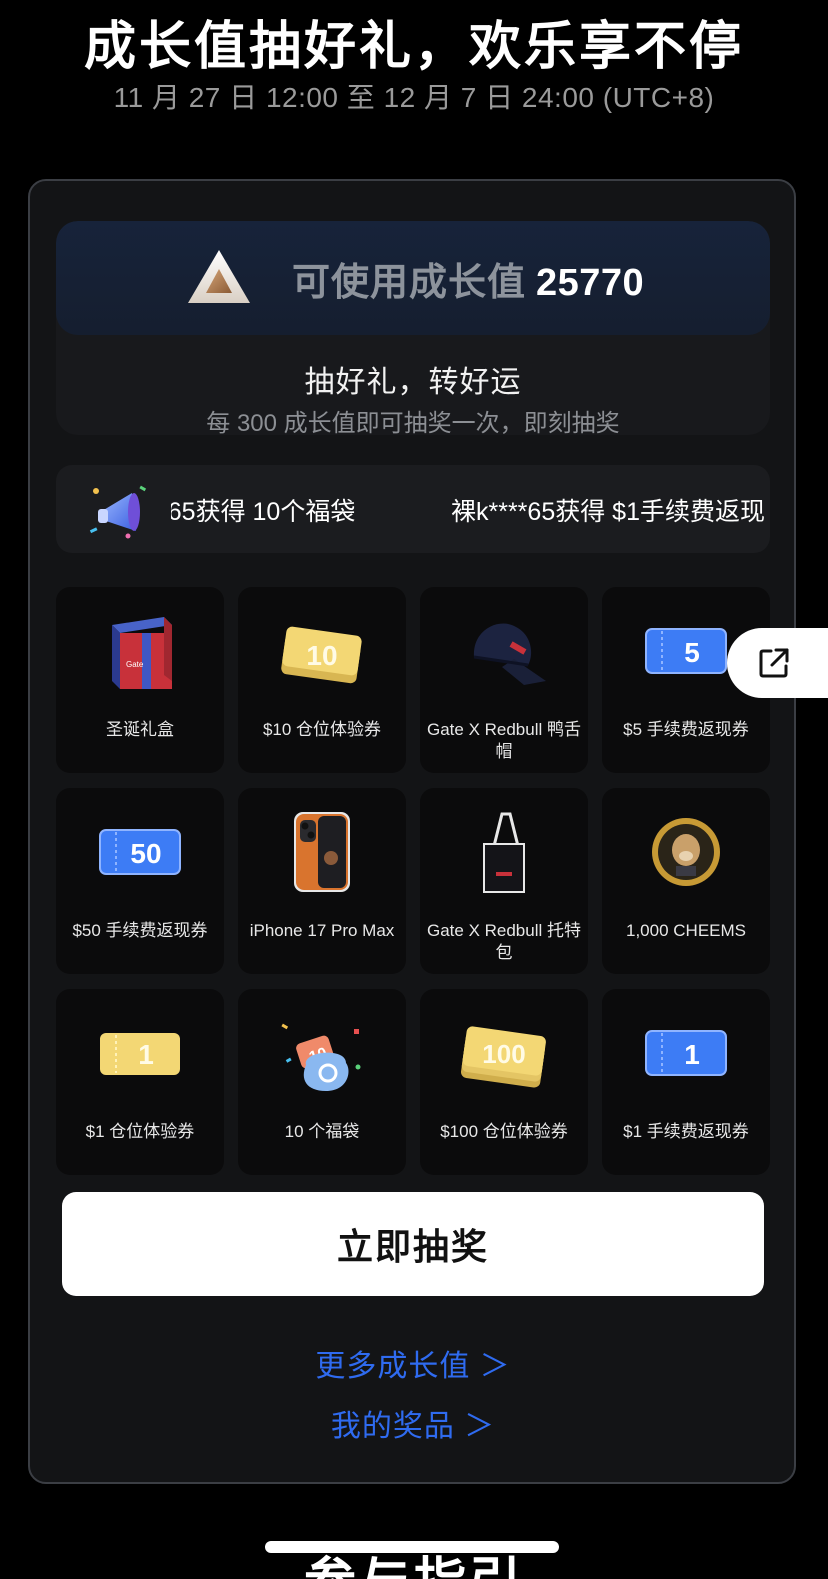  What do you see at coordinates (263, 512) in the screenshot?
I see `ticker-item: '65获得 10个福袋` at bounding box center [263, 512].